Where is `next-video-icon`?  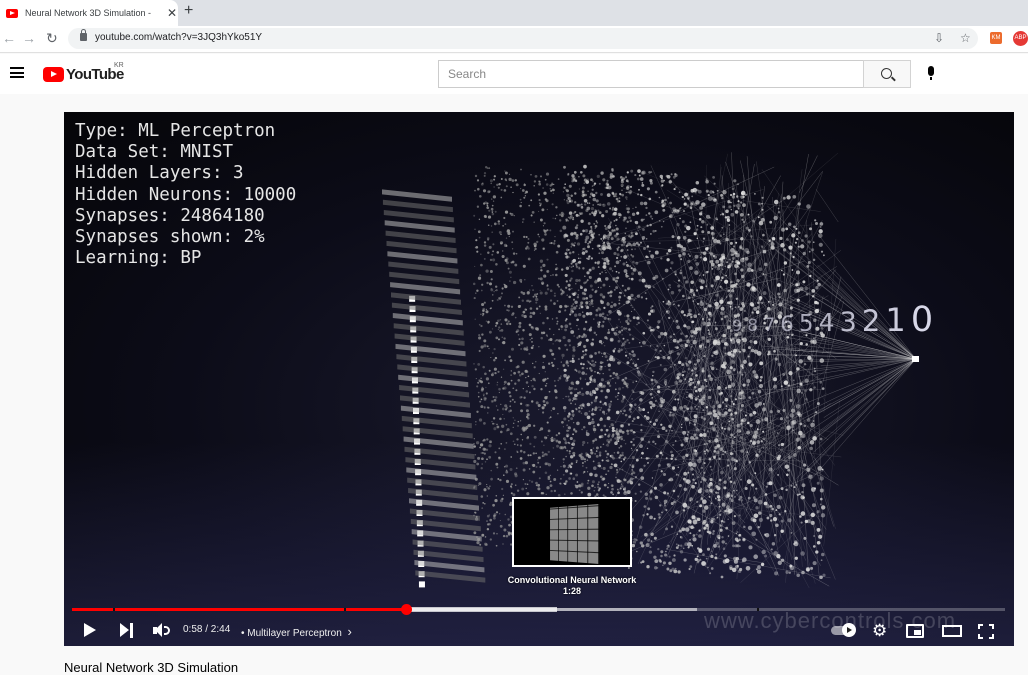
next-video-icon is located at coordinates (127, 630).